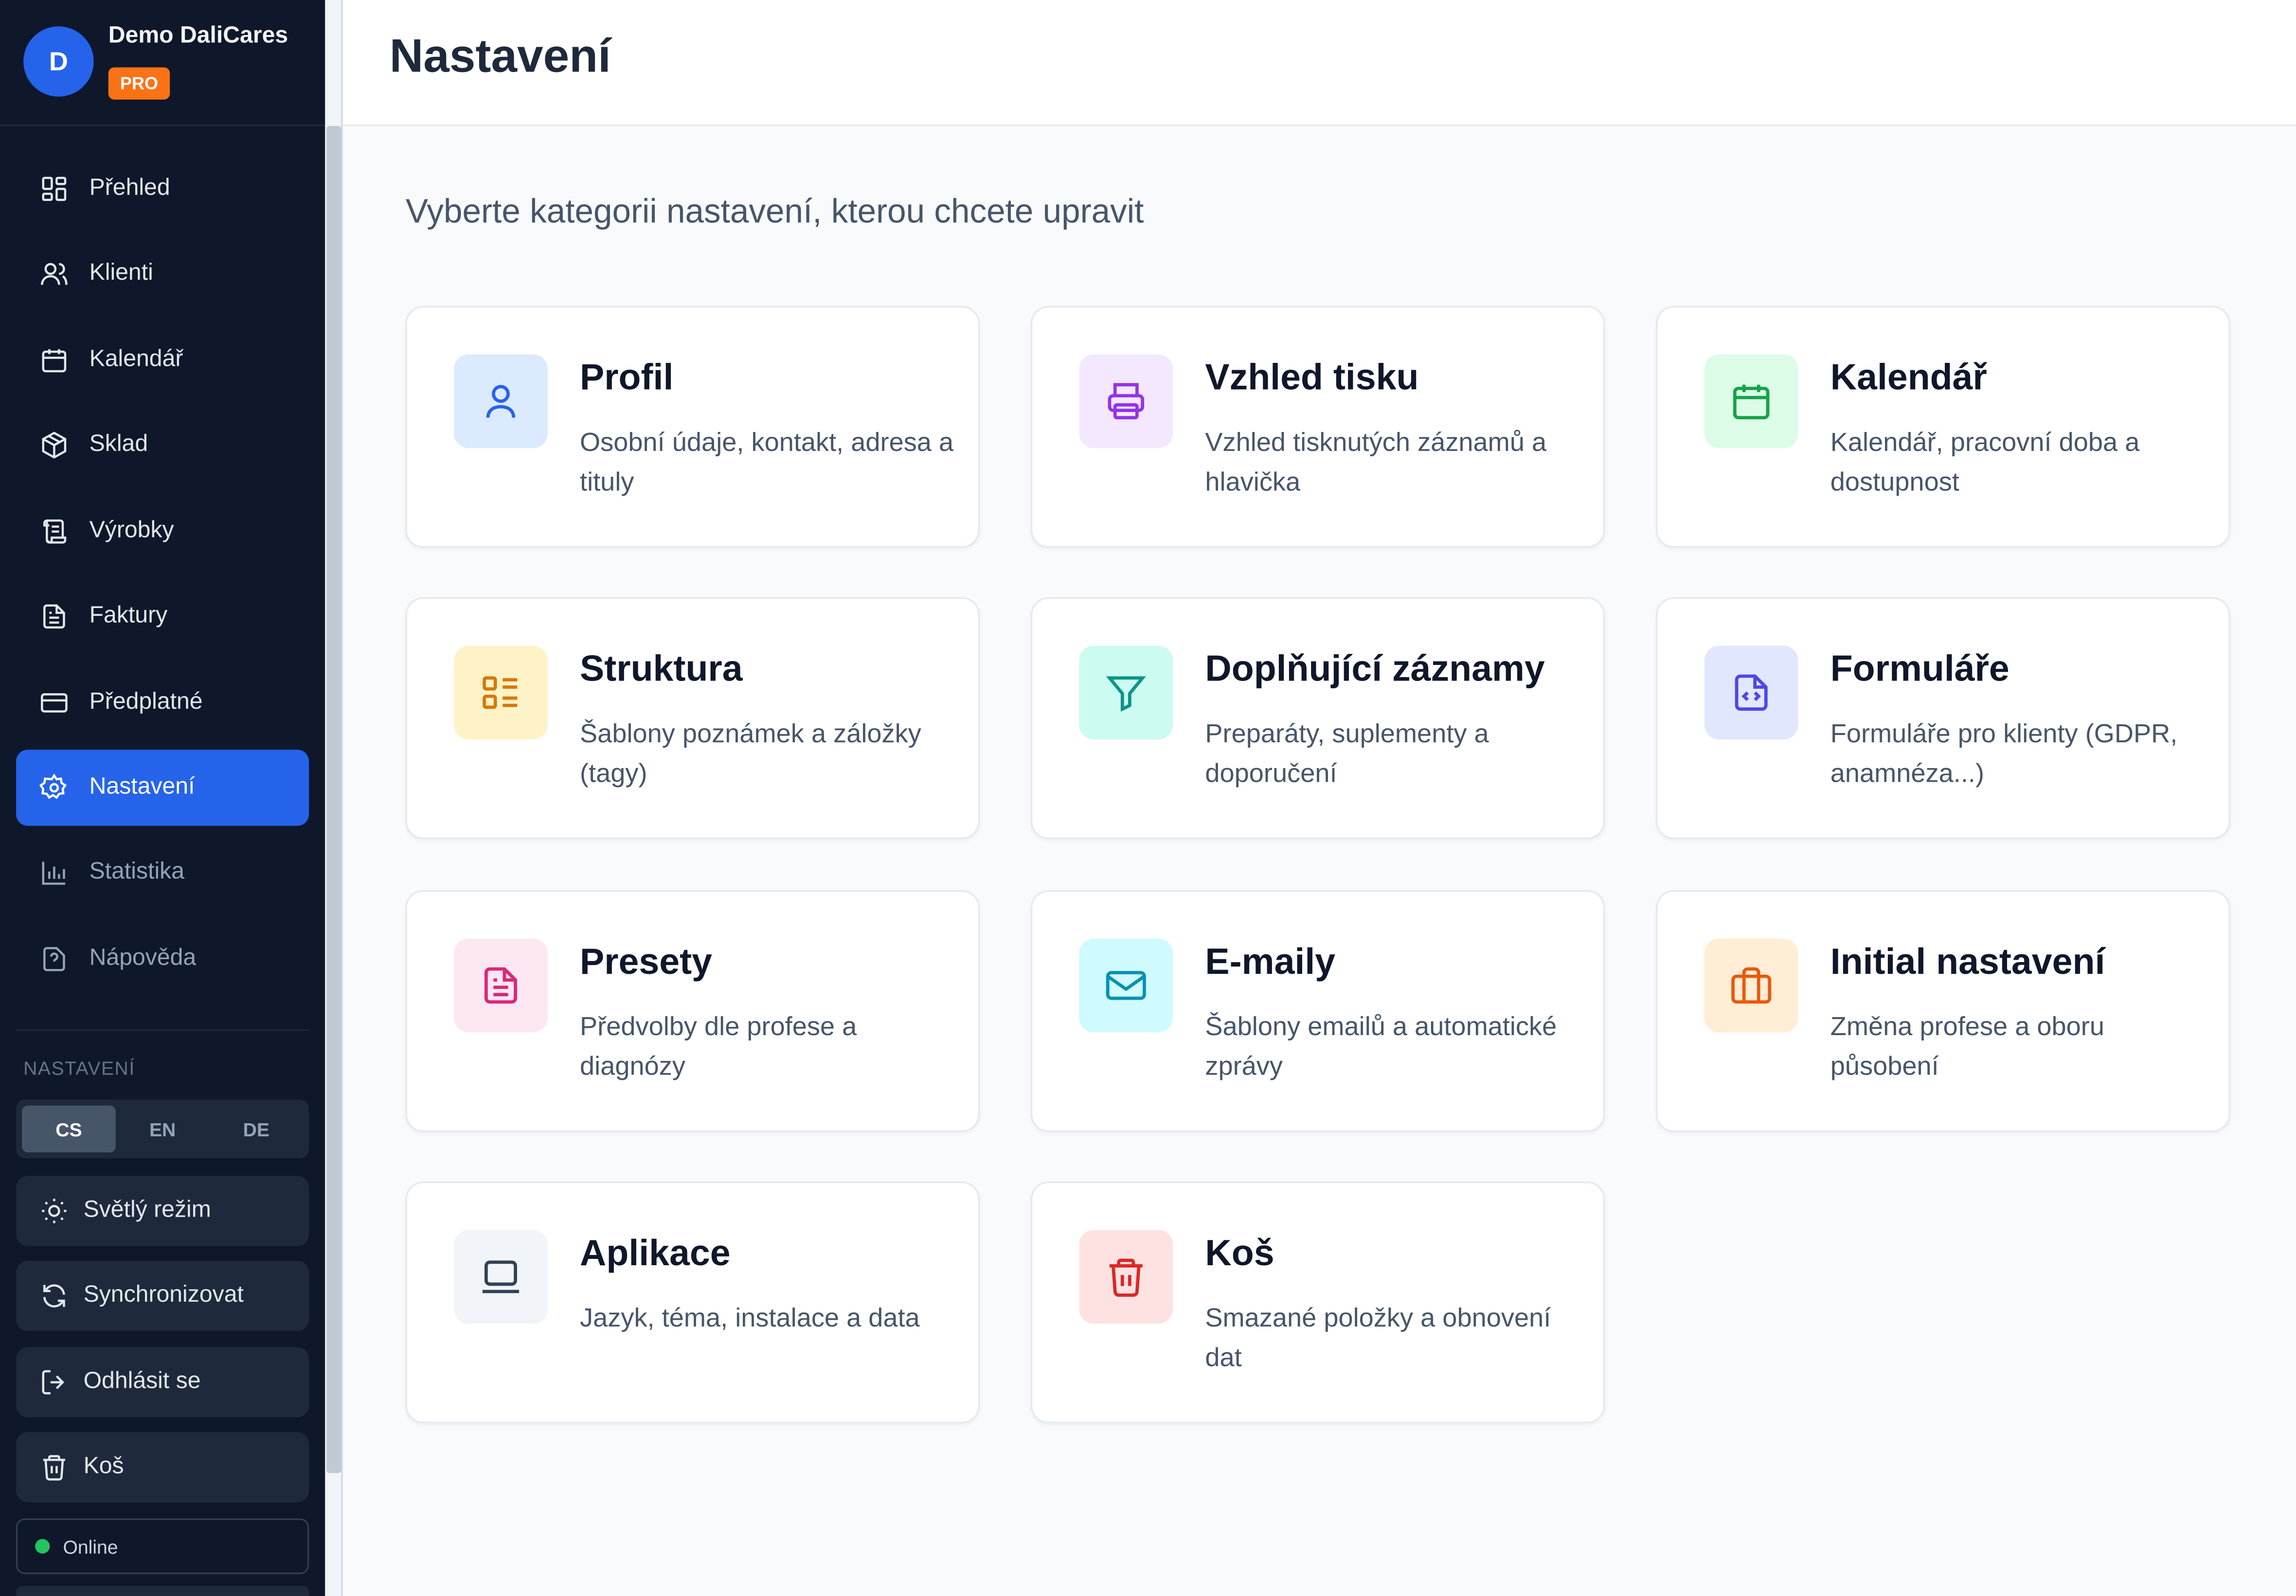 This screenshot has width=2296, height=1596. What do you see at coordinates (162, 1030) in the screenshot?
I see `sidebar-divider` at bounding box center [162, 1030].